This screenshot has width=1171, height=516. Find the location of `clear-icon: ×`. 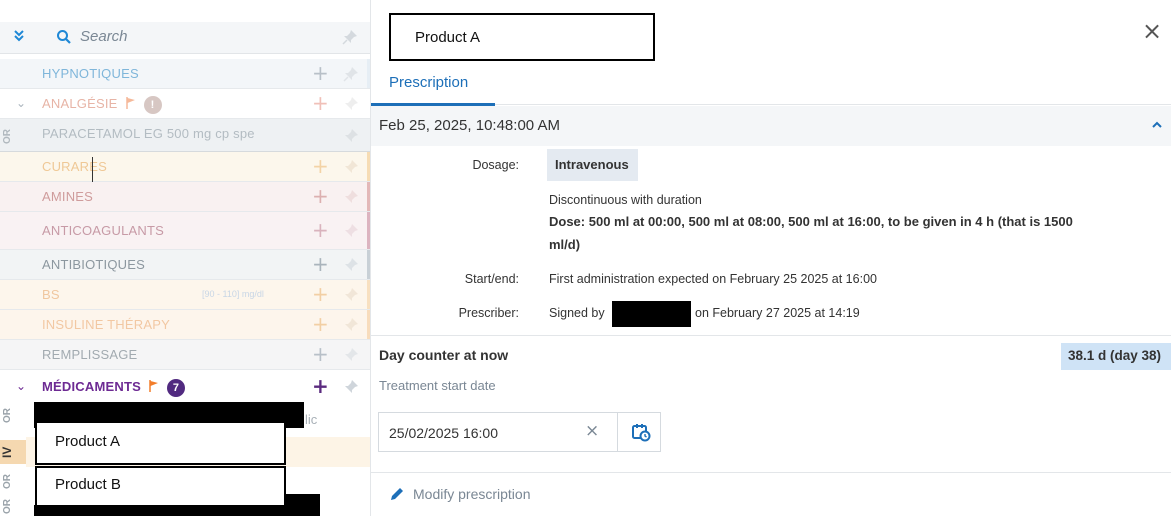

clear-icon: × is located at coordinates (592, 431).